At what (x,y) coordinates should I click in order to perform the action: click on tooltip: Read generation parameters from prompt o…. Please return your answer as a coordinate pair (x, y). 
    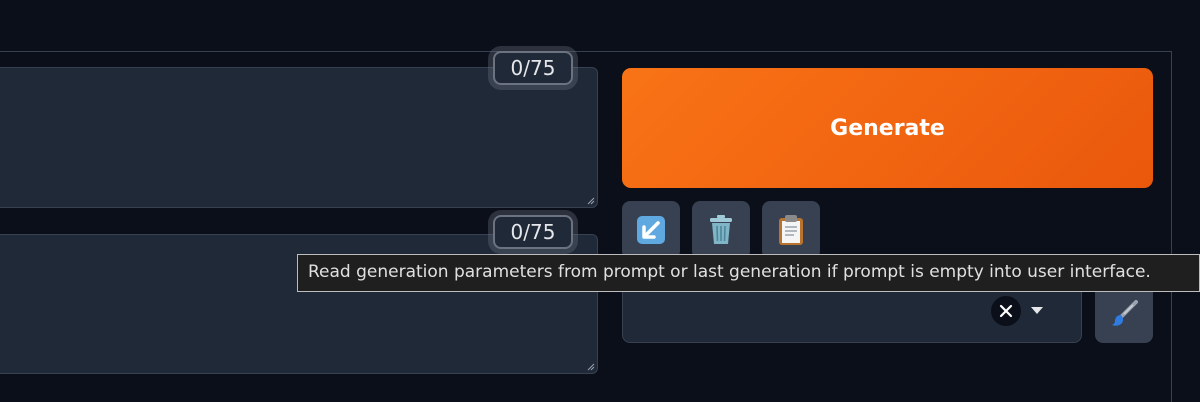
    Looking at the image, I should click on (748, 273).